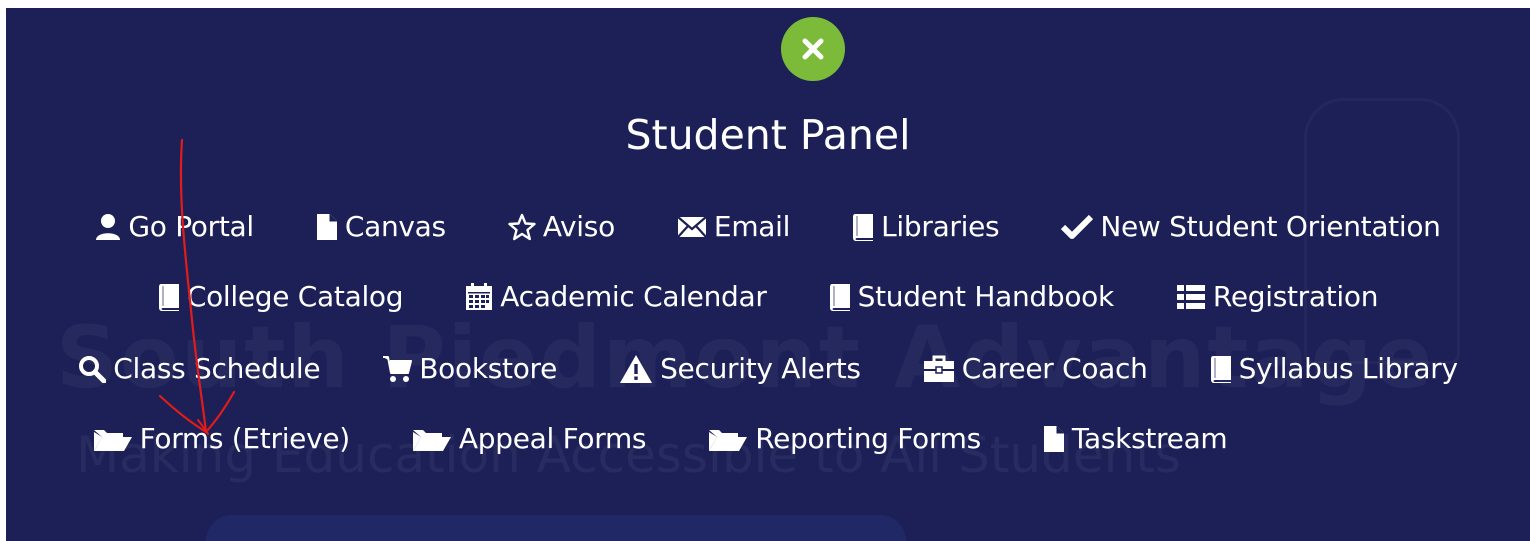 This screenshot has height=541, width=1530. What do you see at coordinates (1054, 368) in the screenshot?
I see `link-label: Career Coach` at bounding box center [1054, 368].